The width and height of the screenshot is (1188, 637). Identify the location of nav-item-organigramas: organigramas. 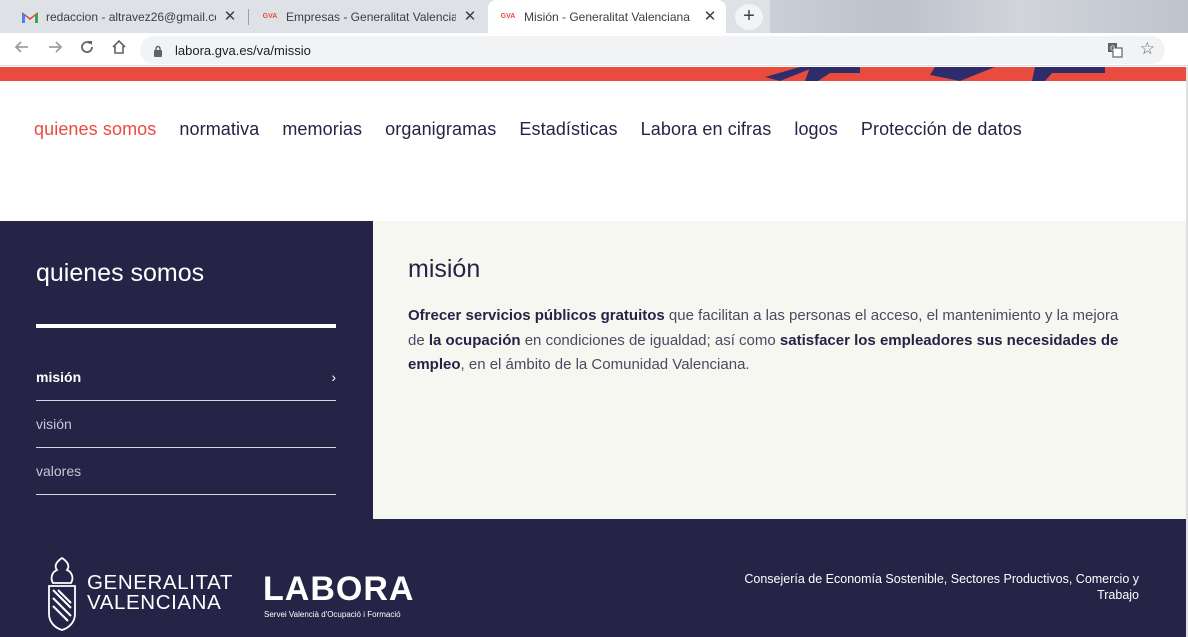
(440, 129).